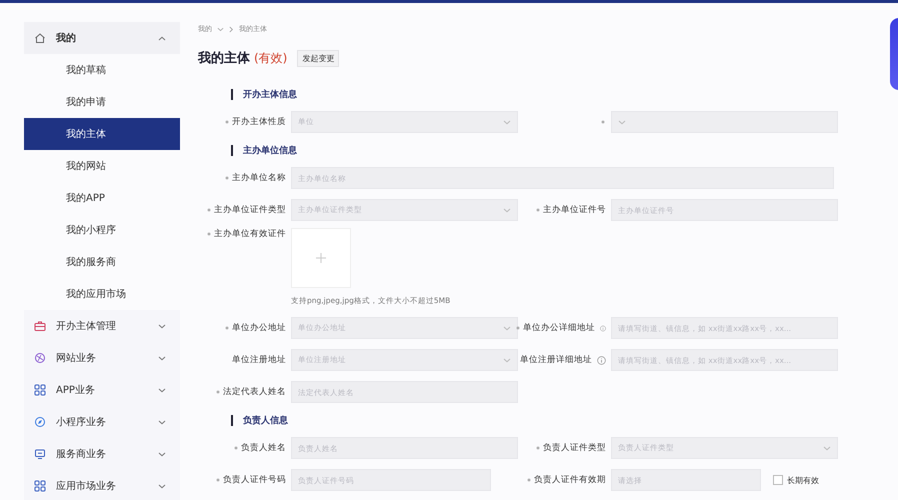 The width and height of the screenshot is (898, 500). I want to click on change-button: 发起变更, so click(318, 58).